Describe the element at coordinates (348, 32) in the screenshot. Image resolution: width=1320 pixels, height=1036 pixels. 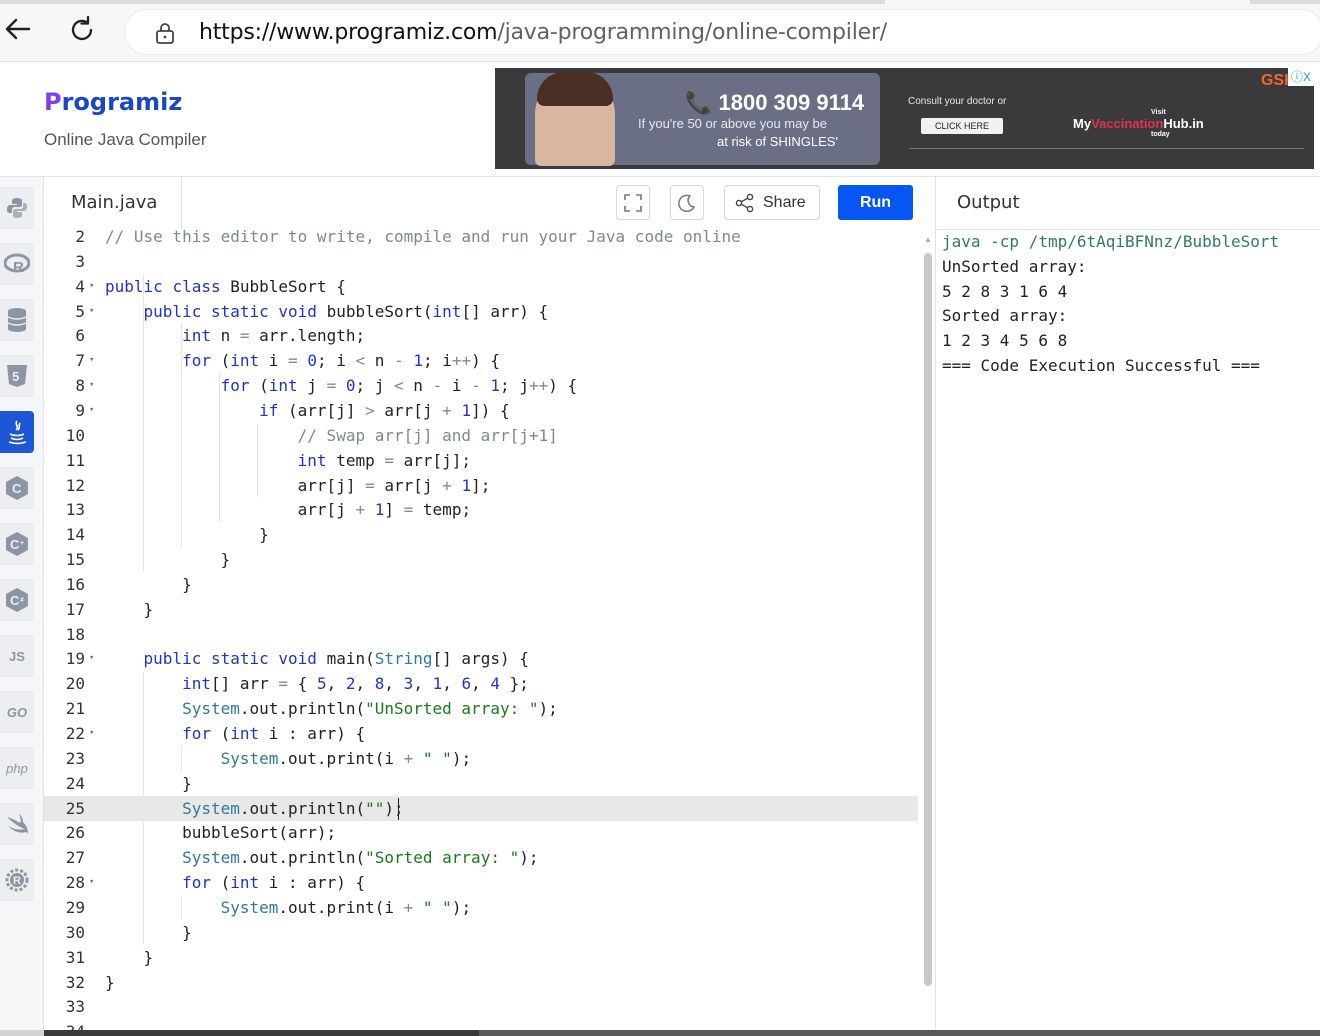
I see `url-host: https://www.programiz.com` at that location.